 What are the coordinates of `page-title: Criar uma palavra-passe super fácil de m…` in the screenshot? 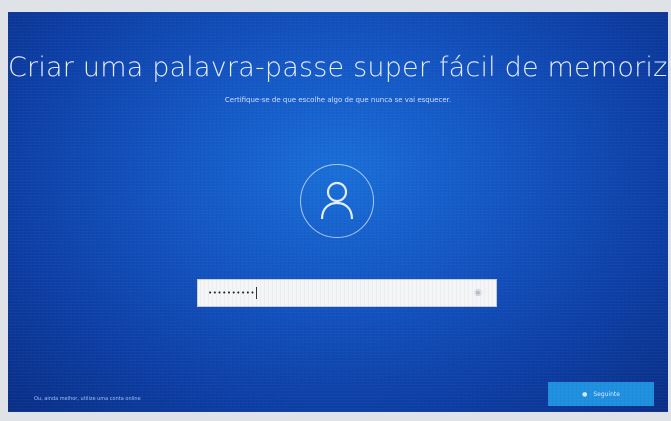 It's located at (338, 67).